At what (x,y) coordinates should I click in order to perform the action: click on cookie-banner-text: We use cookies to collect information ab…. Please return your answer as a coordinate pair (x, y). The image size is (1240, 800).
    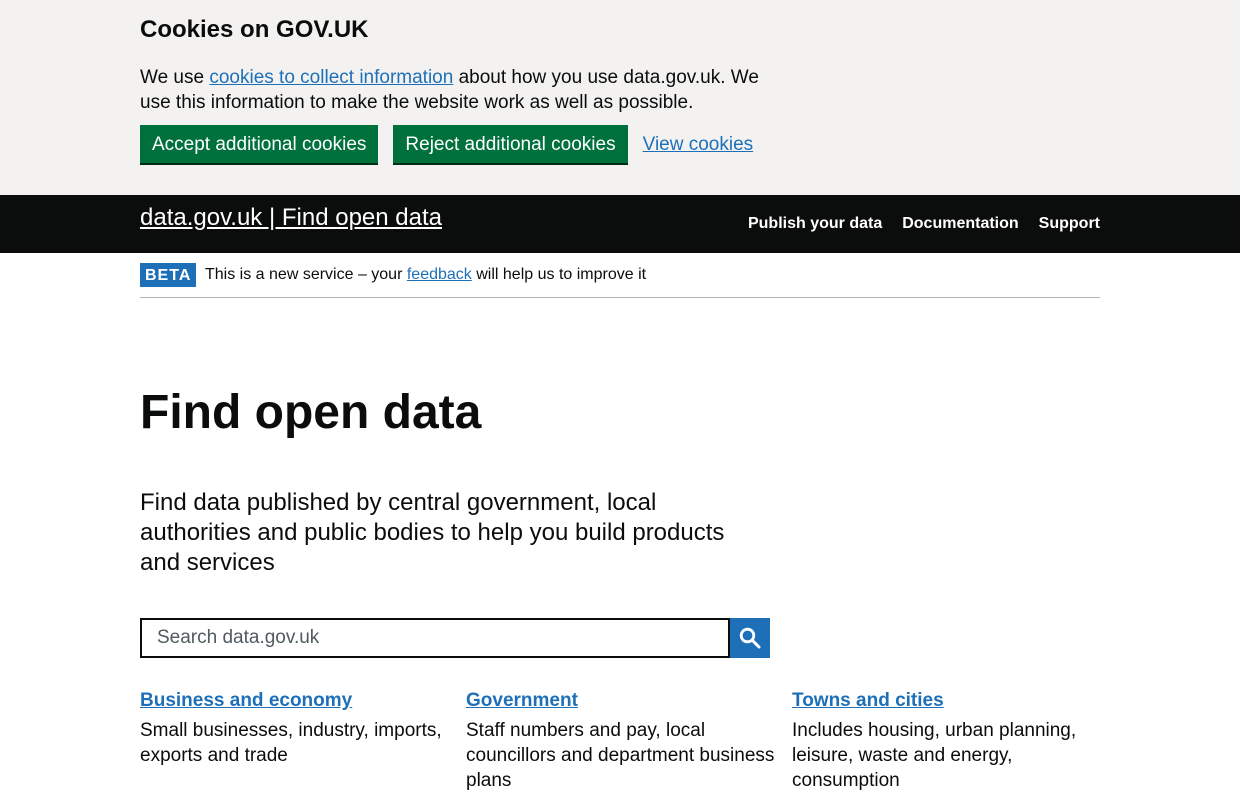
    Looking at the image, I should click on (460, 90).